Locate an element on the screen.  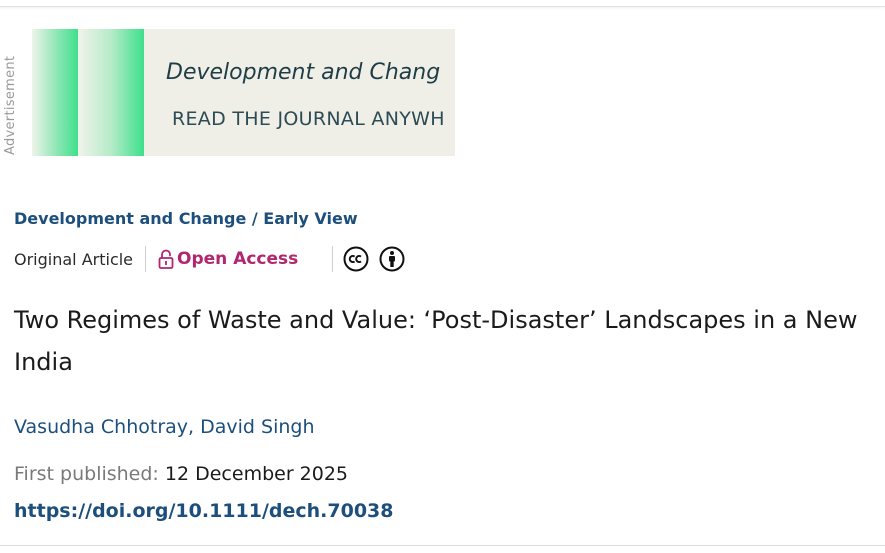
ad-banner-subtitle: READ THE JOURNAL ANYWH is located at coordinates (308, 119).